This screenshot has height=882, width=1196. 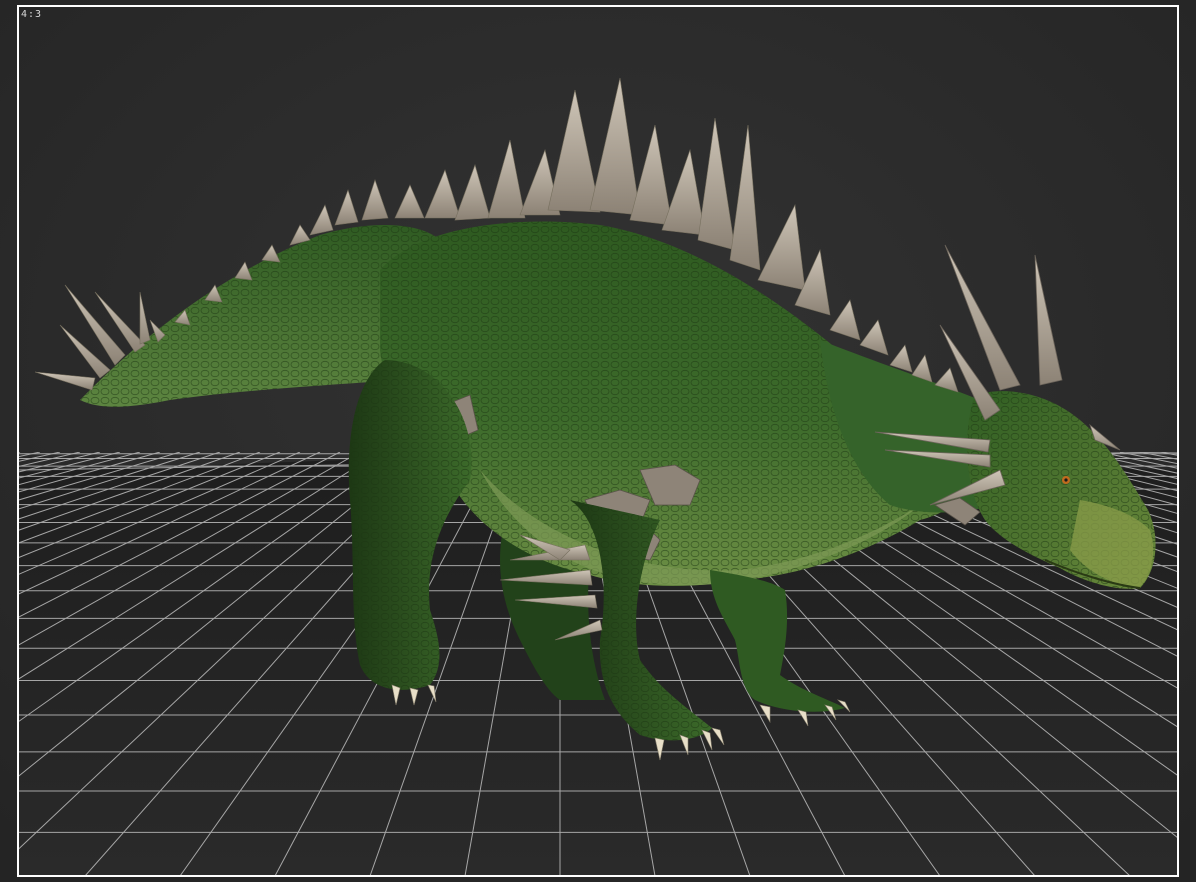 I want to click on dinosaur-pupil, so click(x=1066, y=480).